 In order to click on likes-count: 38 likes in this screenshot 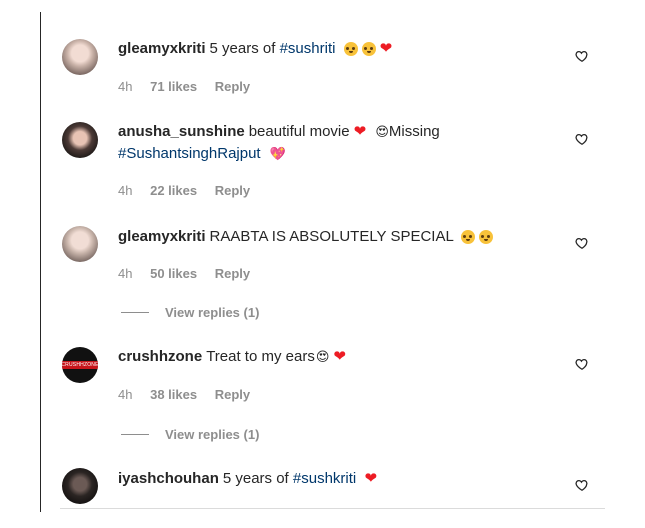, I will do `click(173, 394)`.